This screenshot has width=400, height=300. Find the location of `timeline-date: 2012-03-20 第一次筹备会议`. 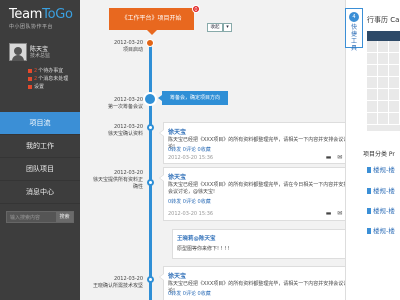

timeline-date: 2012-03-20 第一次筹备会议 is located at coordinates (125, 103).